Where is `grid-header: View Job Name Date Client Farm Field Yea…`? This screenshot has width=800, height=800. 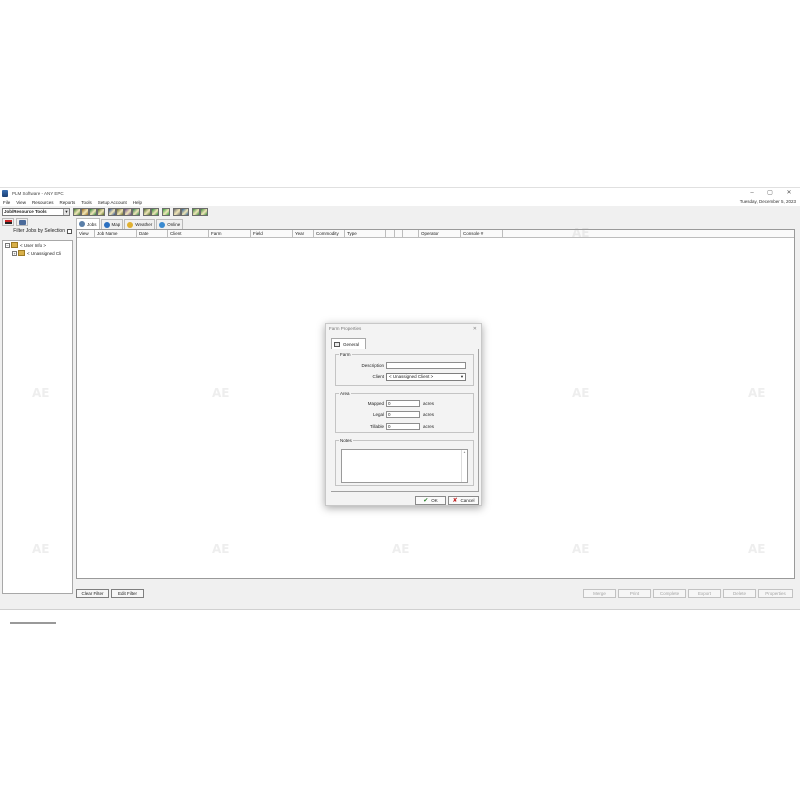
grid-header: View Job Name Date Client Farm Field Yea… is located at coordinates (435, 234).